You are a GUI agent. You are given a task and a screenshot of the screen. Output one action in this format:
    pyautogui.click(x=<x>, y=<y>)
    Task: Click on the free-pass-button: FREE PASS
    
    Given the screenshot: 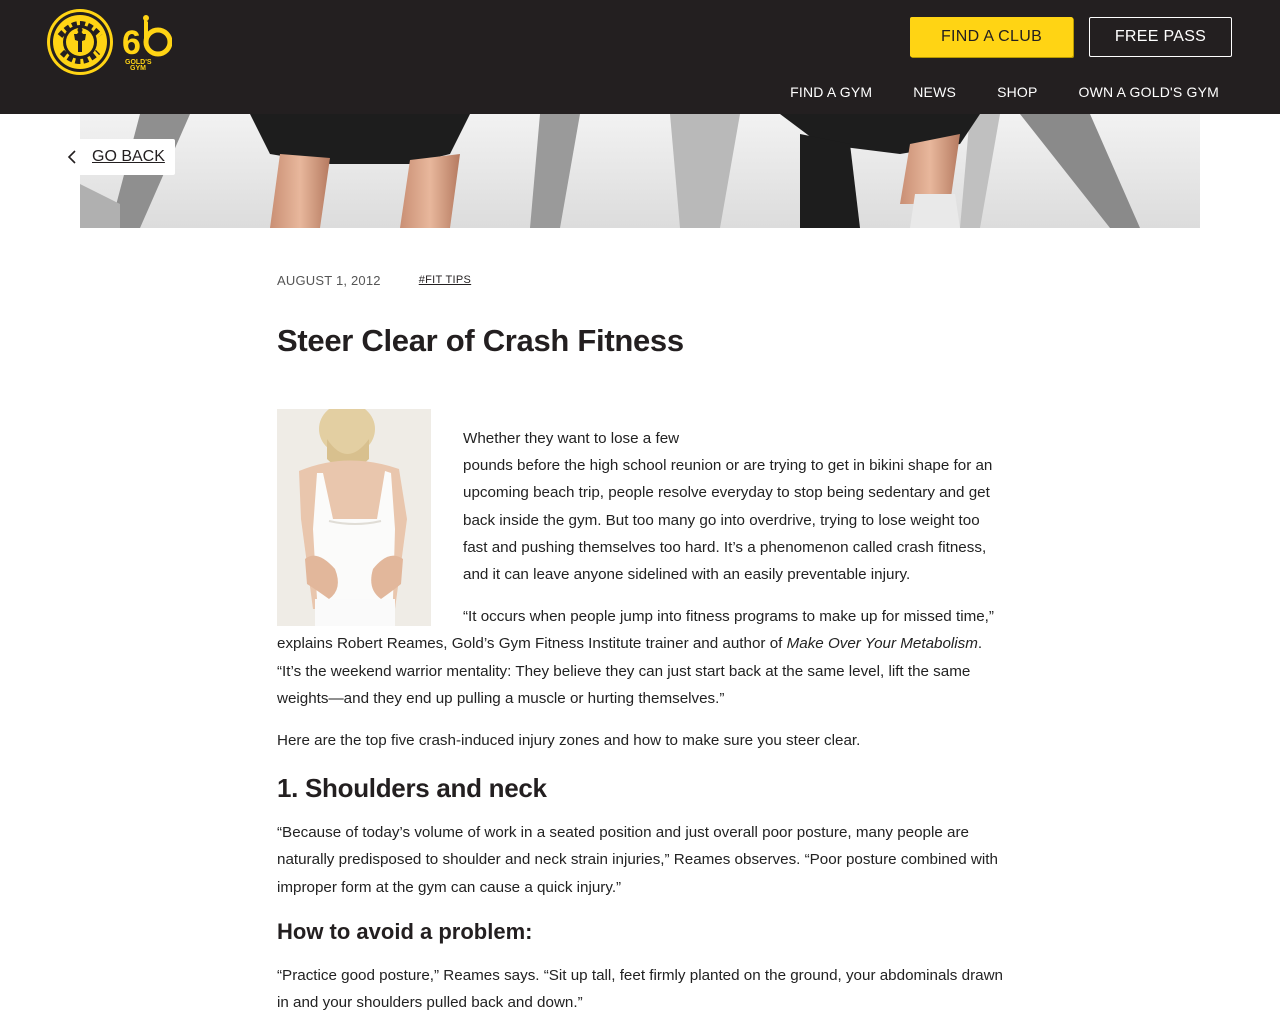 What is the action you would take?
    pyautogui.click(x=1160, y=37)
    